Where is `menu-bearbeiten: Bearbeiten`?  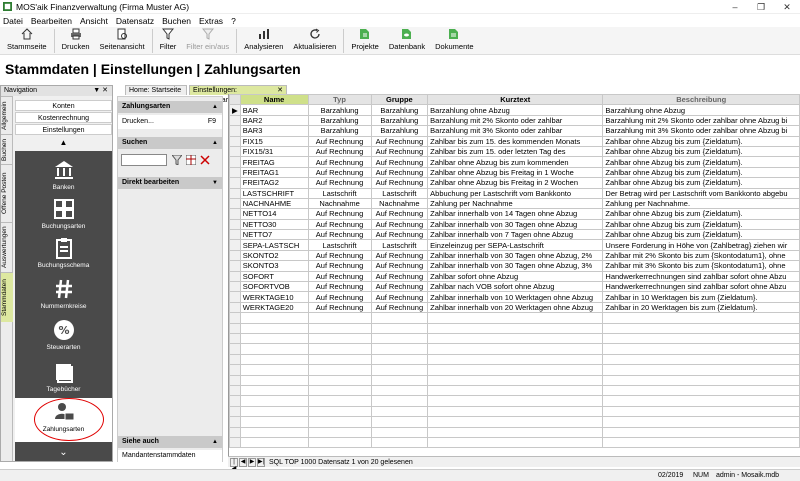
menu-bearbeiten: Bearbeiten is located at coordinates (51, 21).